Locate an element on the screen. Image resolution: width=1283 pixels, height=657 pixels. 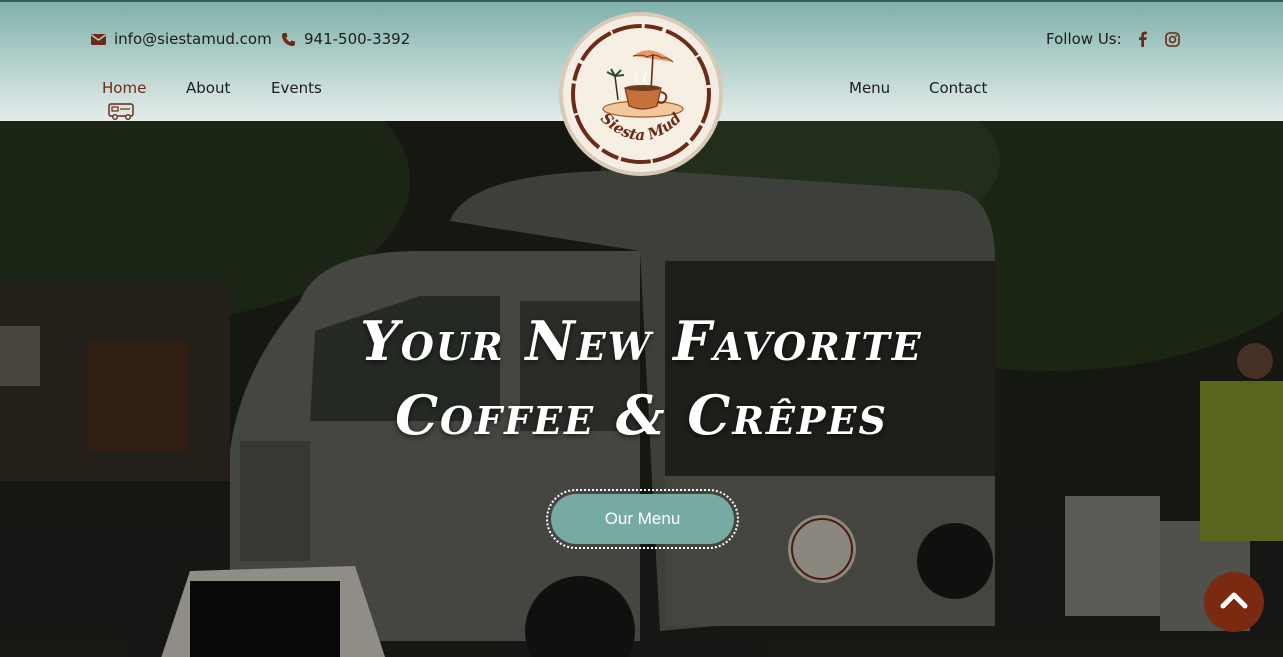
facebook-icon is located at coordinates (1143, 39).